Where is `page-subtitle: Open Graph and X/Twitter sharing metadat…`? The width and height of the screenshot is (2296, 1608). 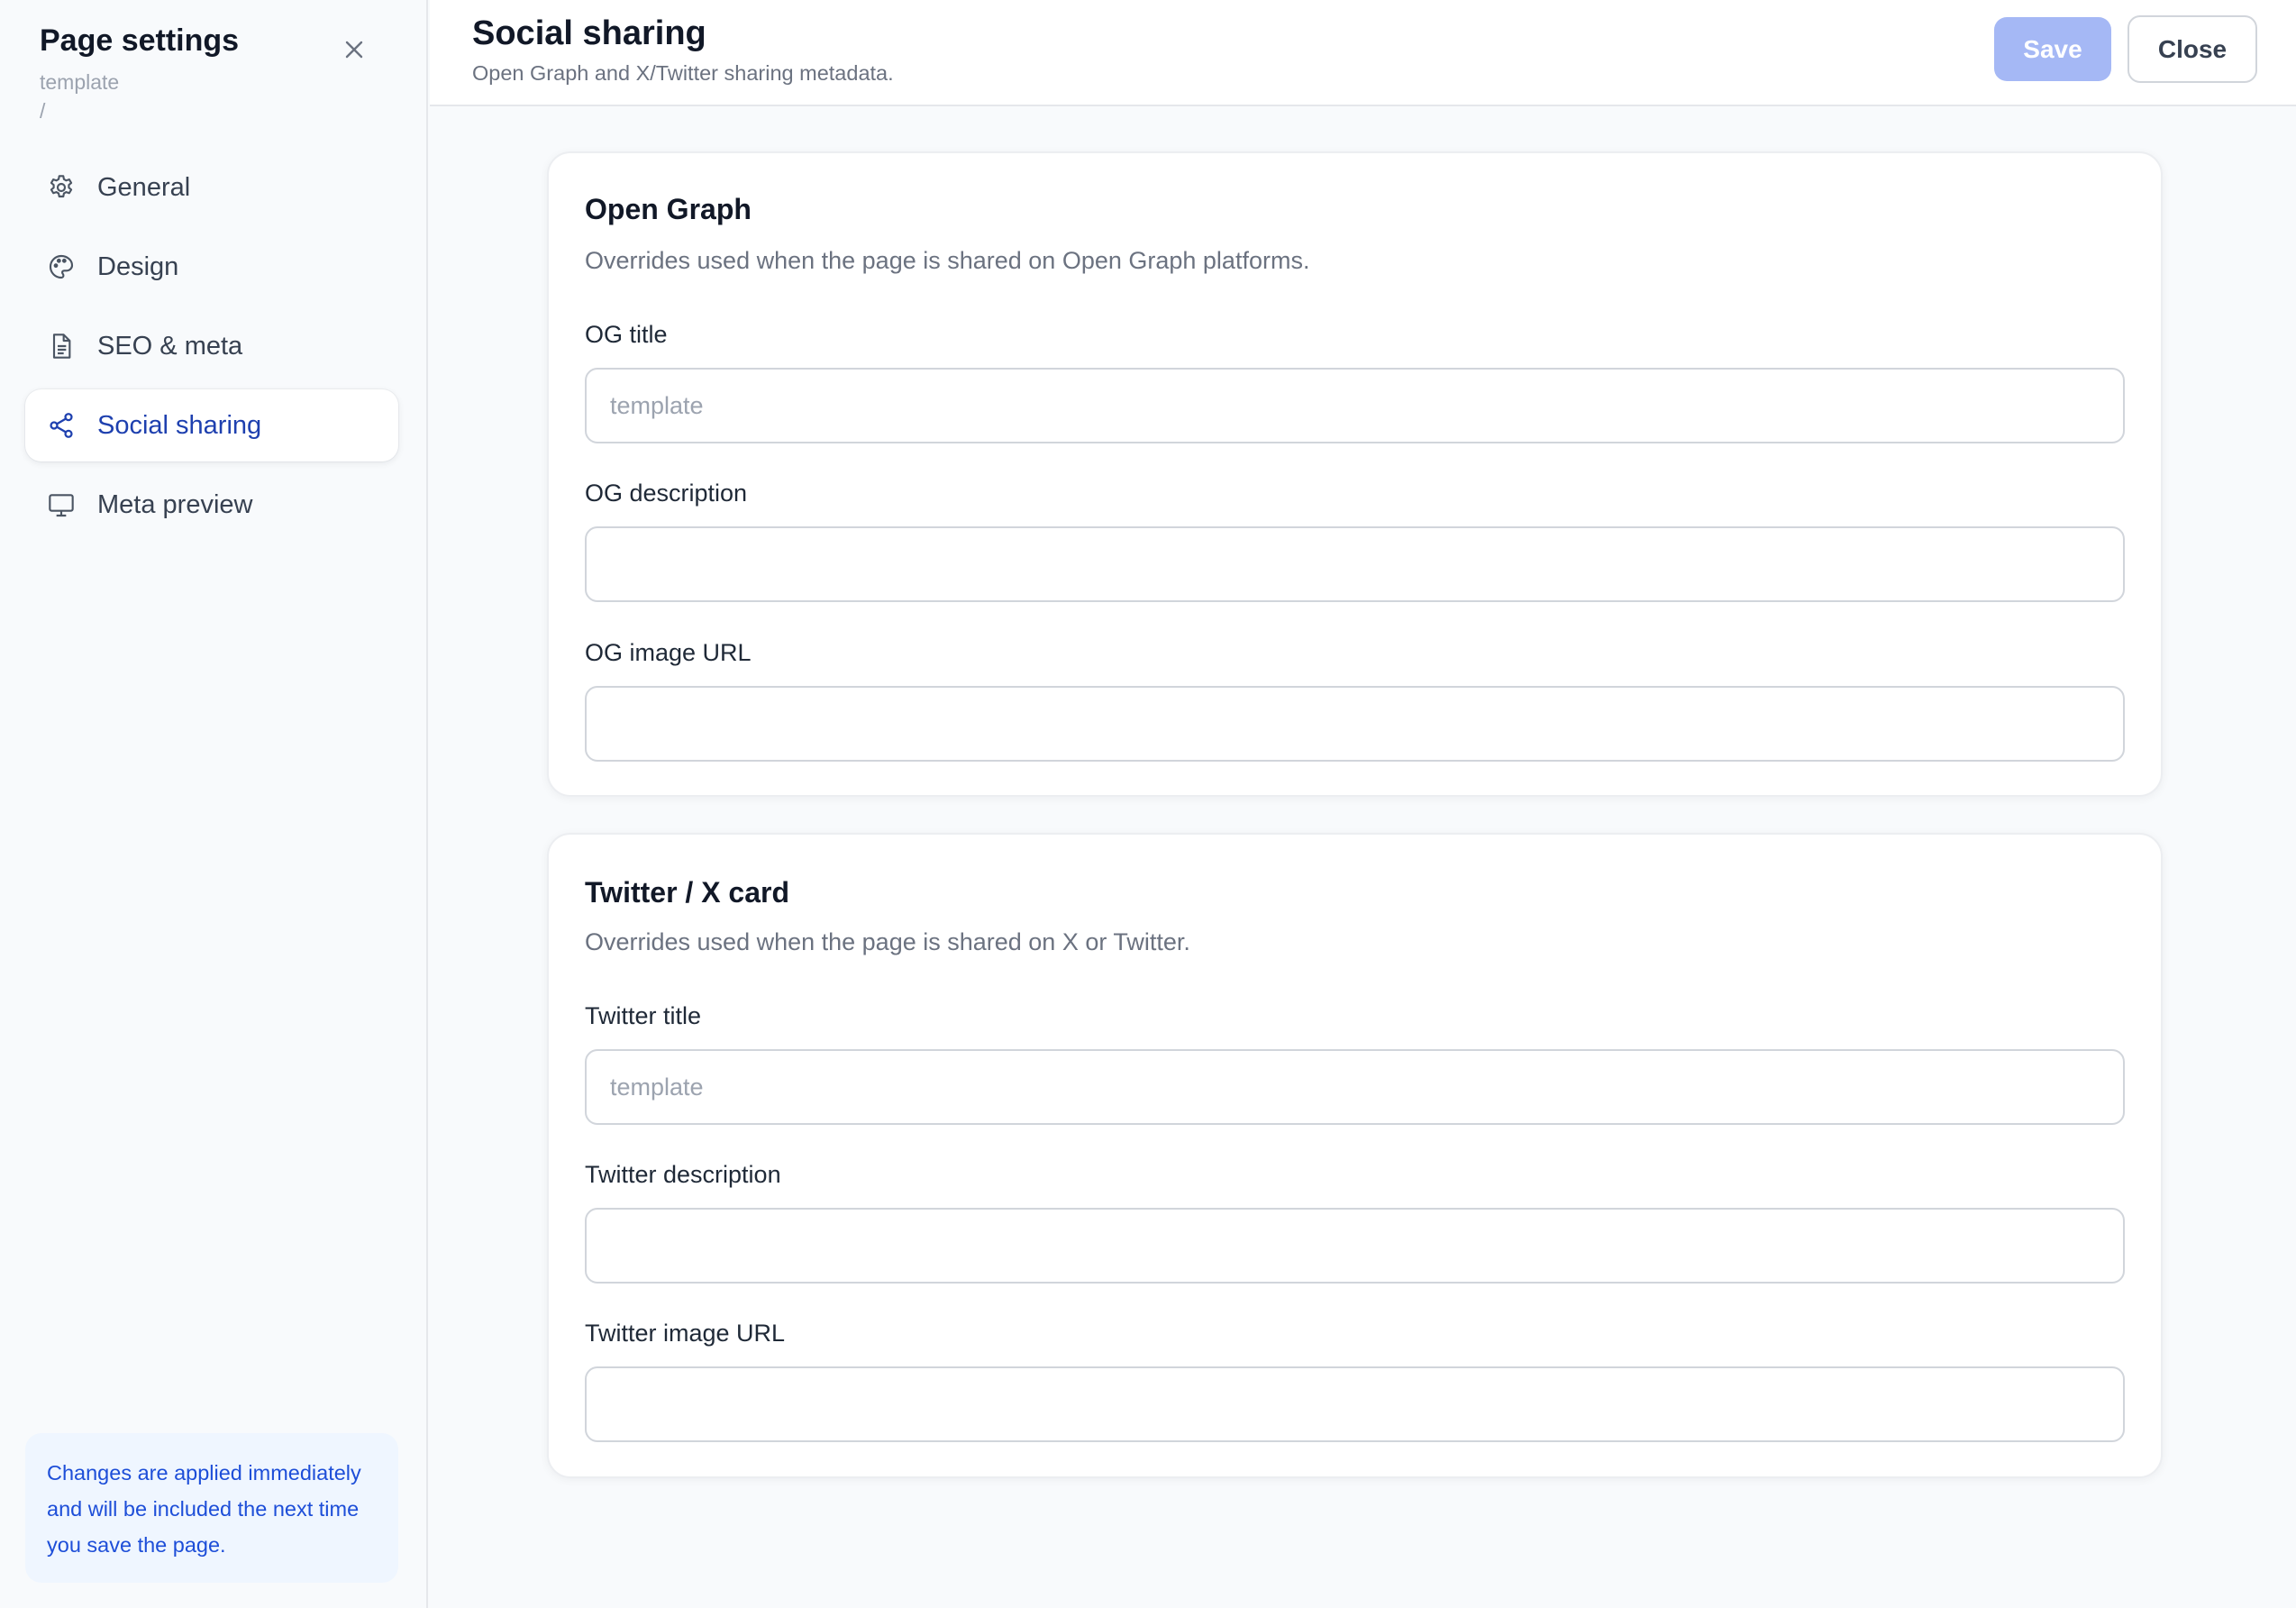
page-subtitle: Open Graph and X/Twitter sharing metadat… is located at coordinates (683, 73).